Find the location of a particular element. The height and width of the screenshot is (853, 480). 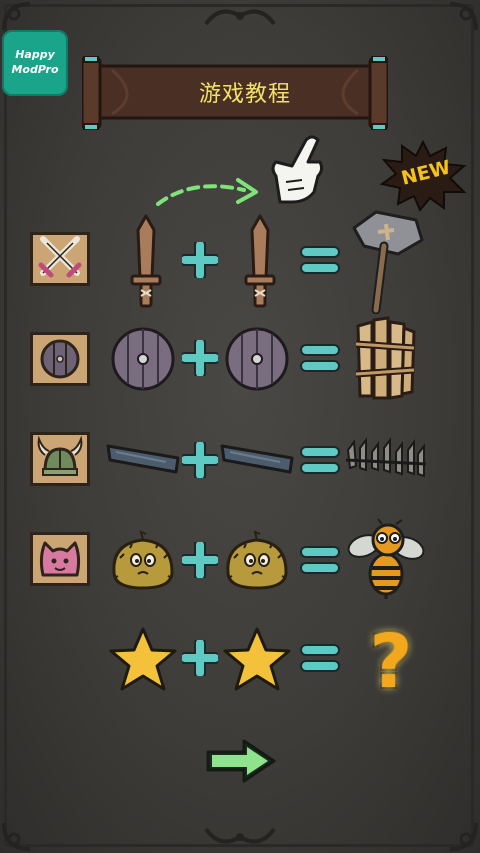

happymodpro-logo: Happy ModPro is located at coordinates (35, 63).